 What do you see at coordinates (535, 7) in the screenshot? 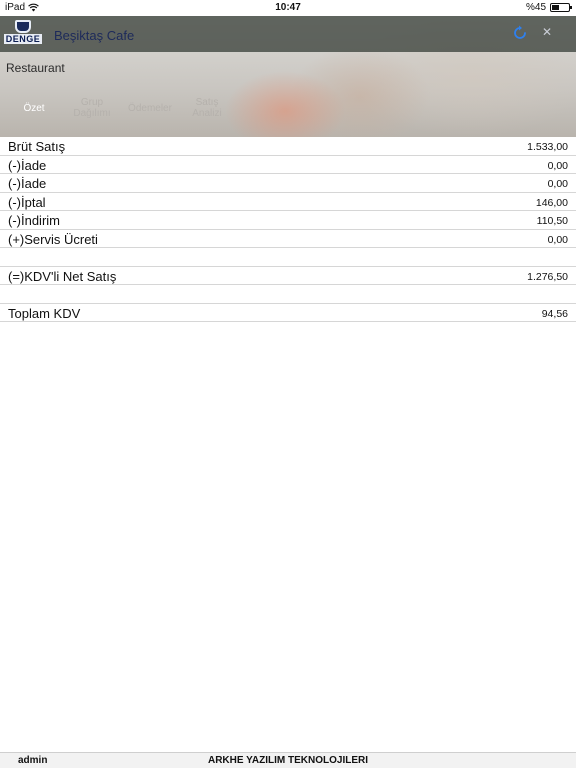
I see `battery-percent: %45` at bounding box center [535, 7].